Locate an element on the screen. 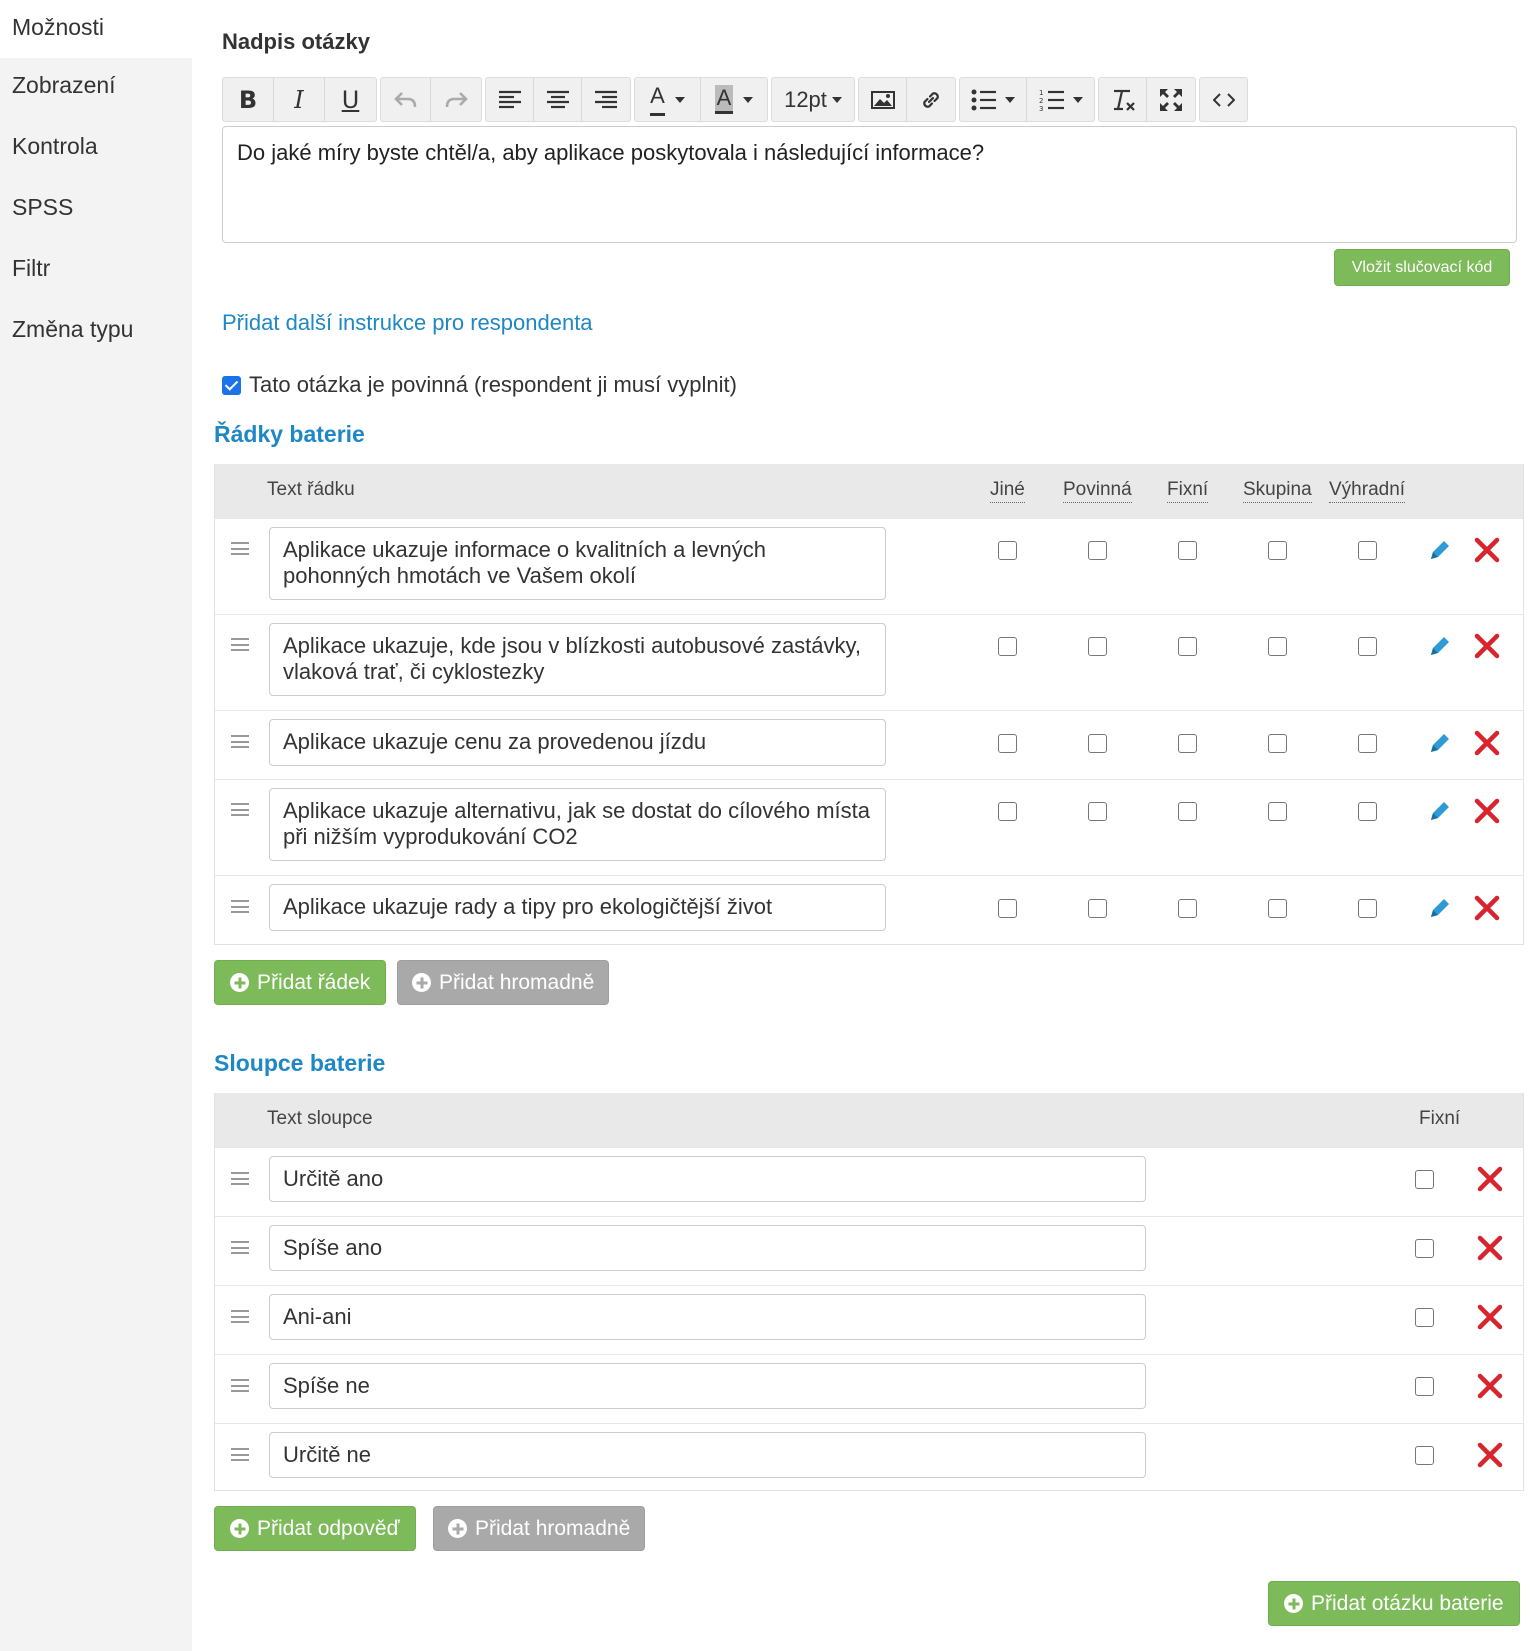 This screenshot has width=1539, height=1651. bold-button: B is located at coordinates (248, 99).